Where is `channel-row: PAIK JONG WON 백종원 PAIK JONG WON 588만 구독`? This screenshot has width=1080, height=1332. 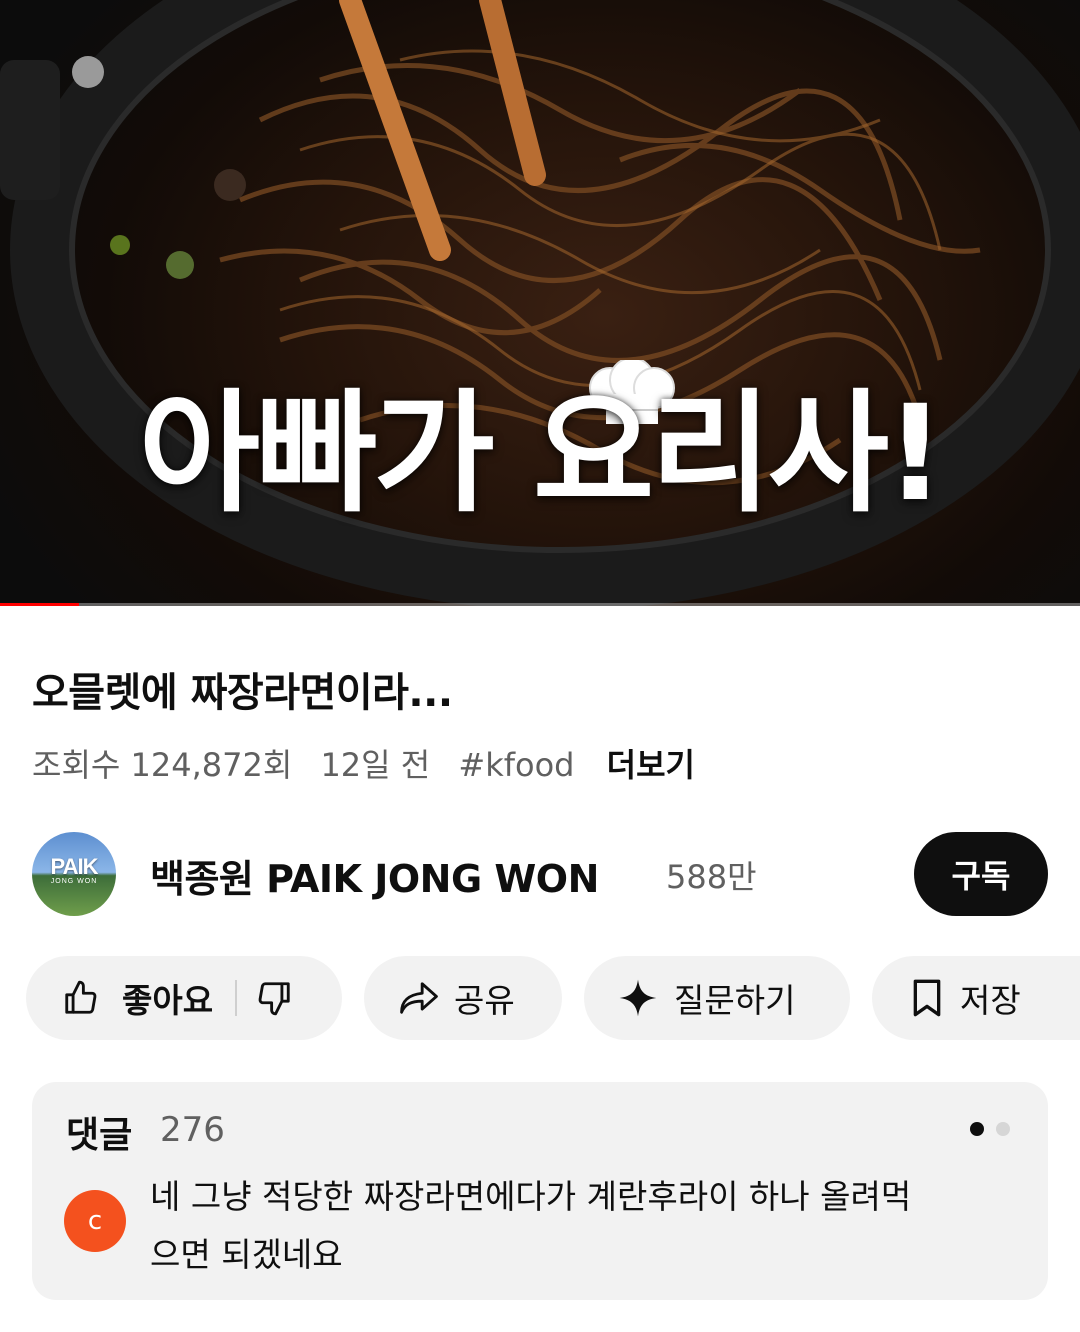
channel-row: PAIK JONG WON 백종원 PAIK JONG WON 588만 구독 is located at coordinates (540, 874).